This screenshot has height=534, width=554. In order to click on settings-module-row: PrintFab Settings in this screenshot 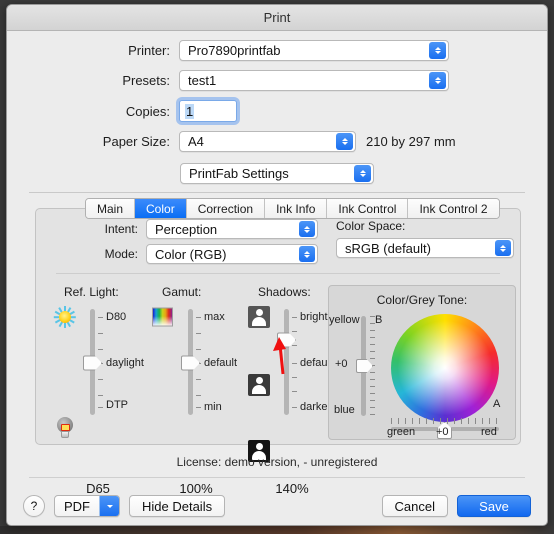, I will do `click(277, 173)`.